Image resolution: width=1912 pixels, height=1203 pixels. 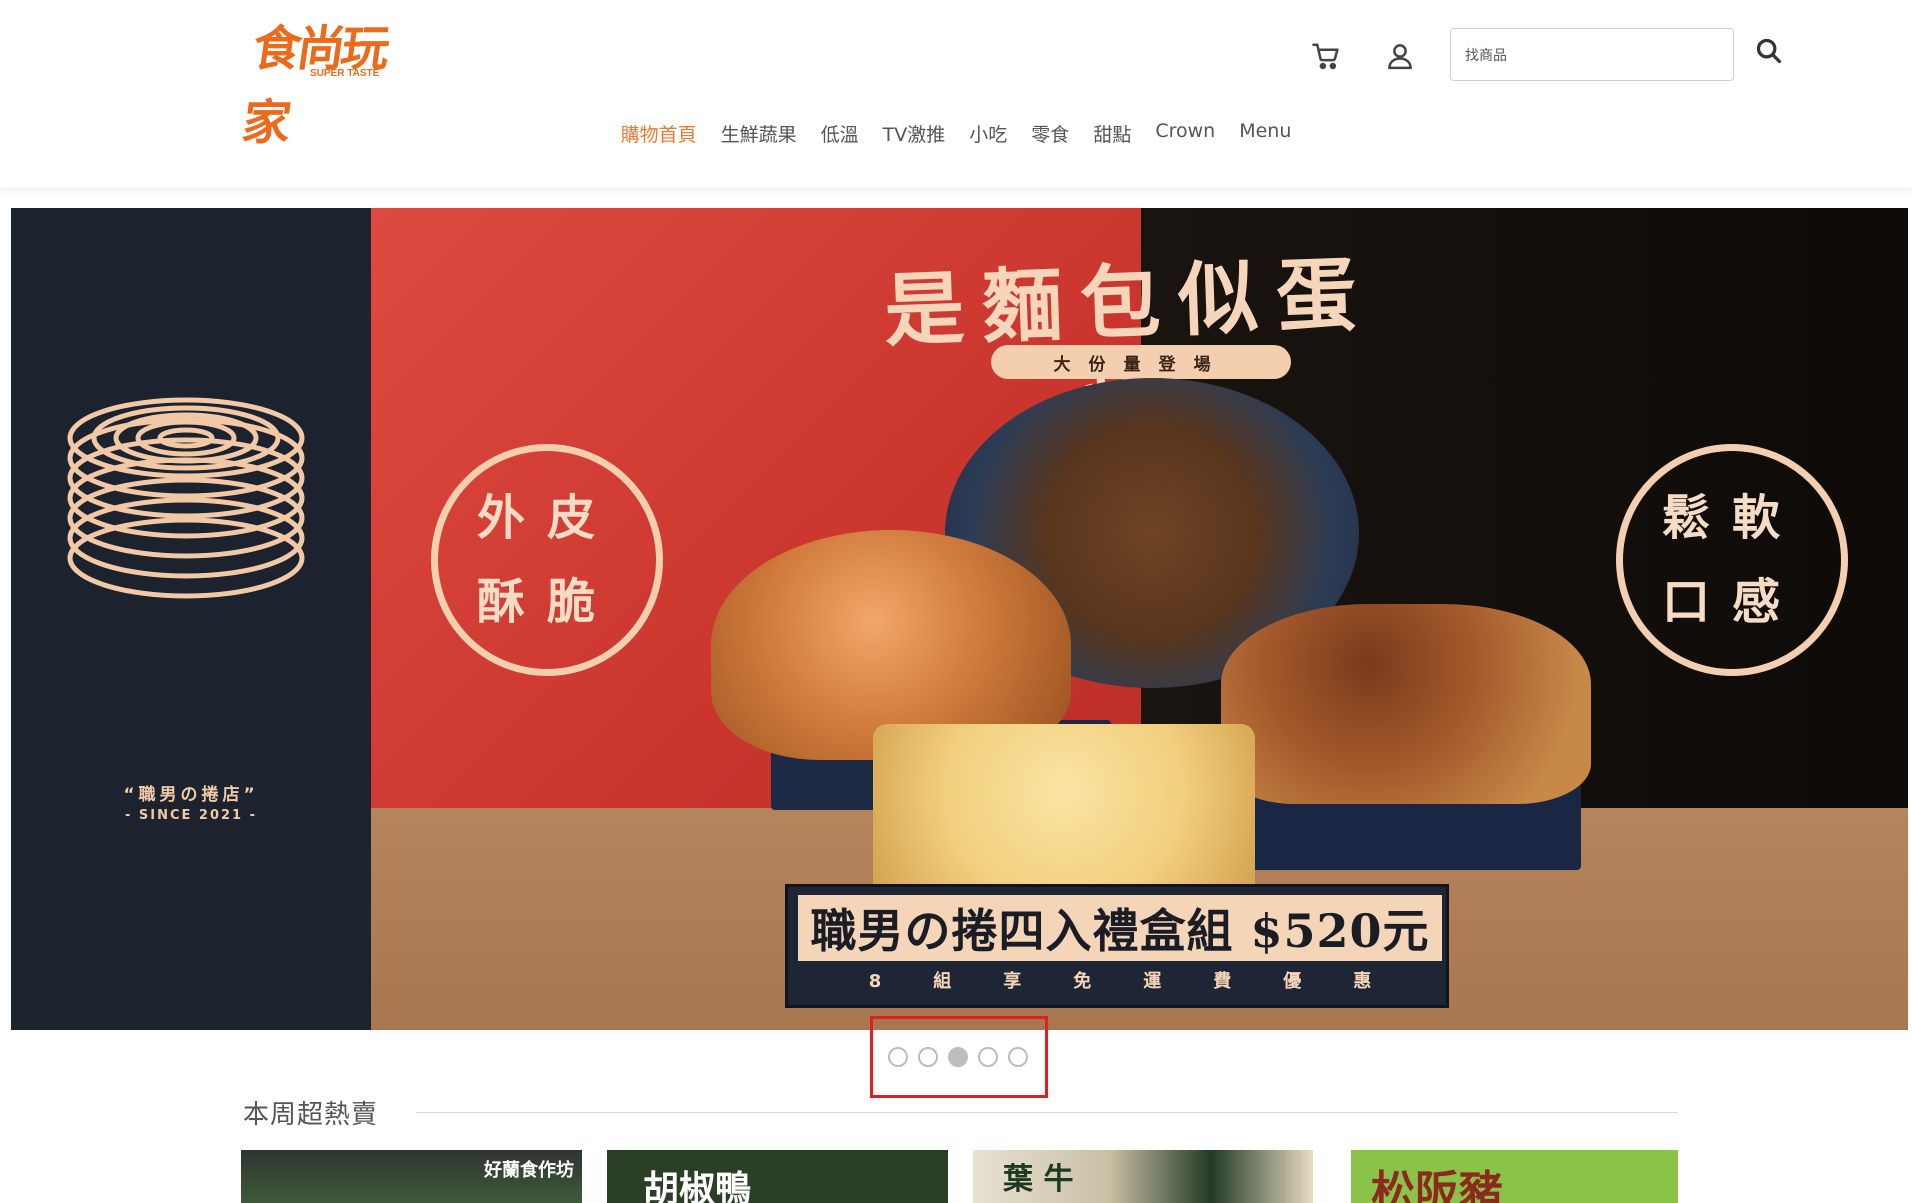 What do you see at coordinates (1592, 54) in the screenshot?
I see `search-input` at bounding box center [1592, 54].